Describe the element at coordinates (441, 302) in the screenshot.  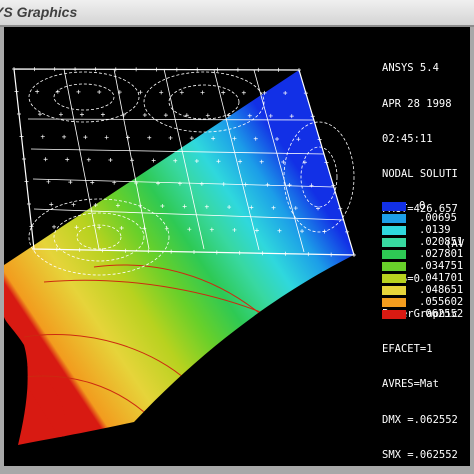
I see `legend-value: .055602` at that location.